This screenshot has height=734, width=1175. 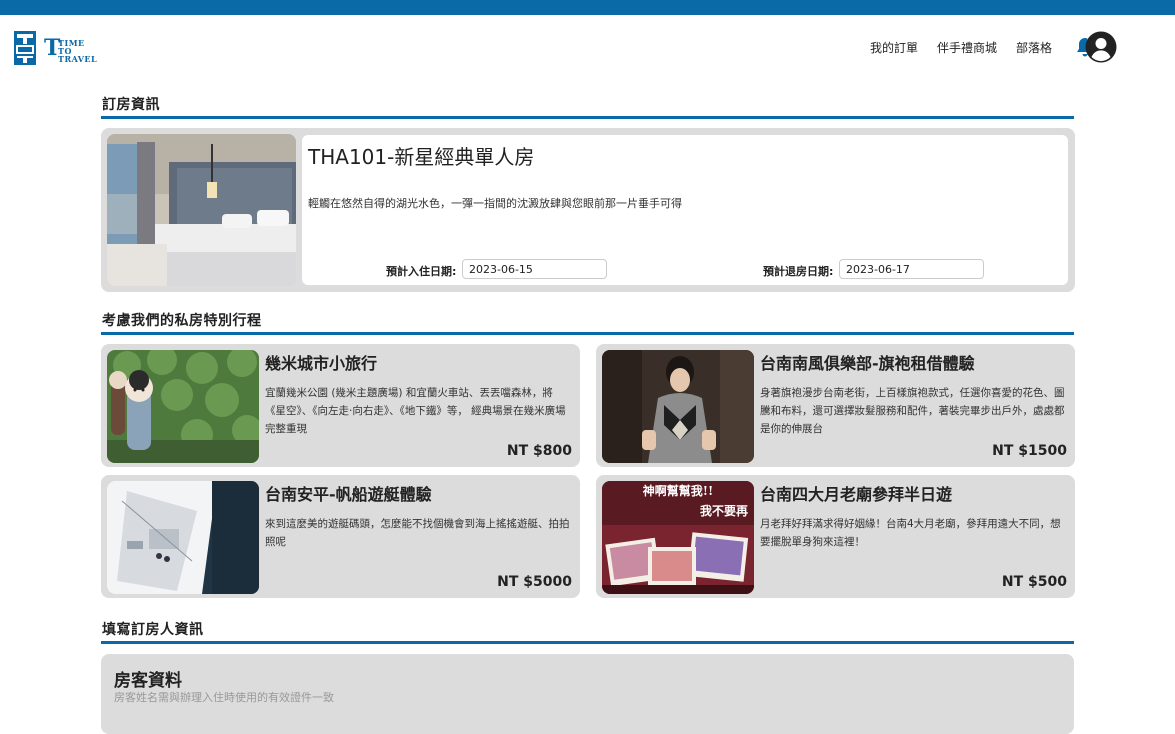 I want to click on tour-price: NT $5000, so click(x=534, y=582).